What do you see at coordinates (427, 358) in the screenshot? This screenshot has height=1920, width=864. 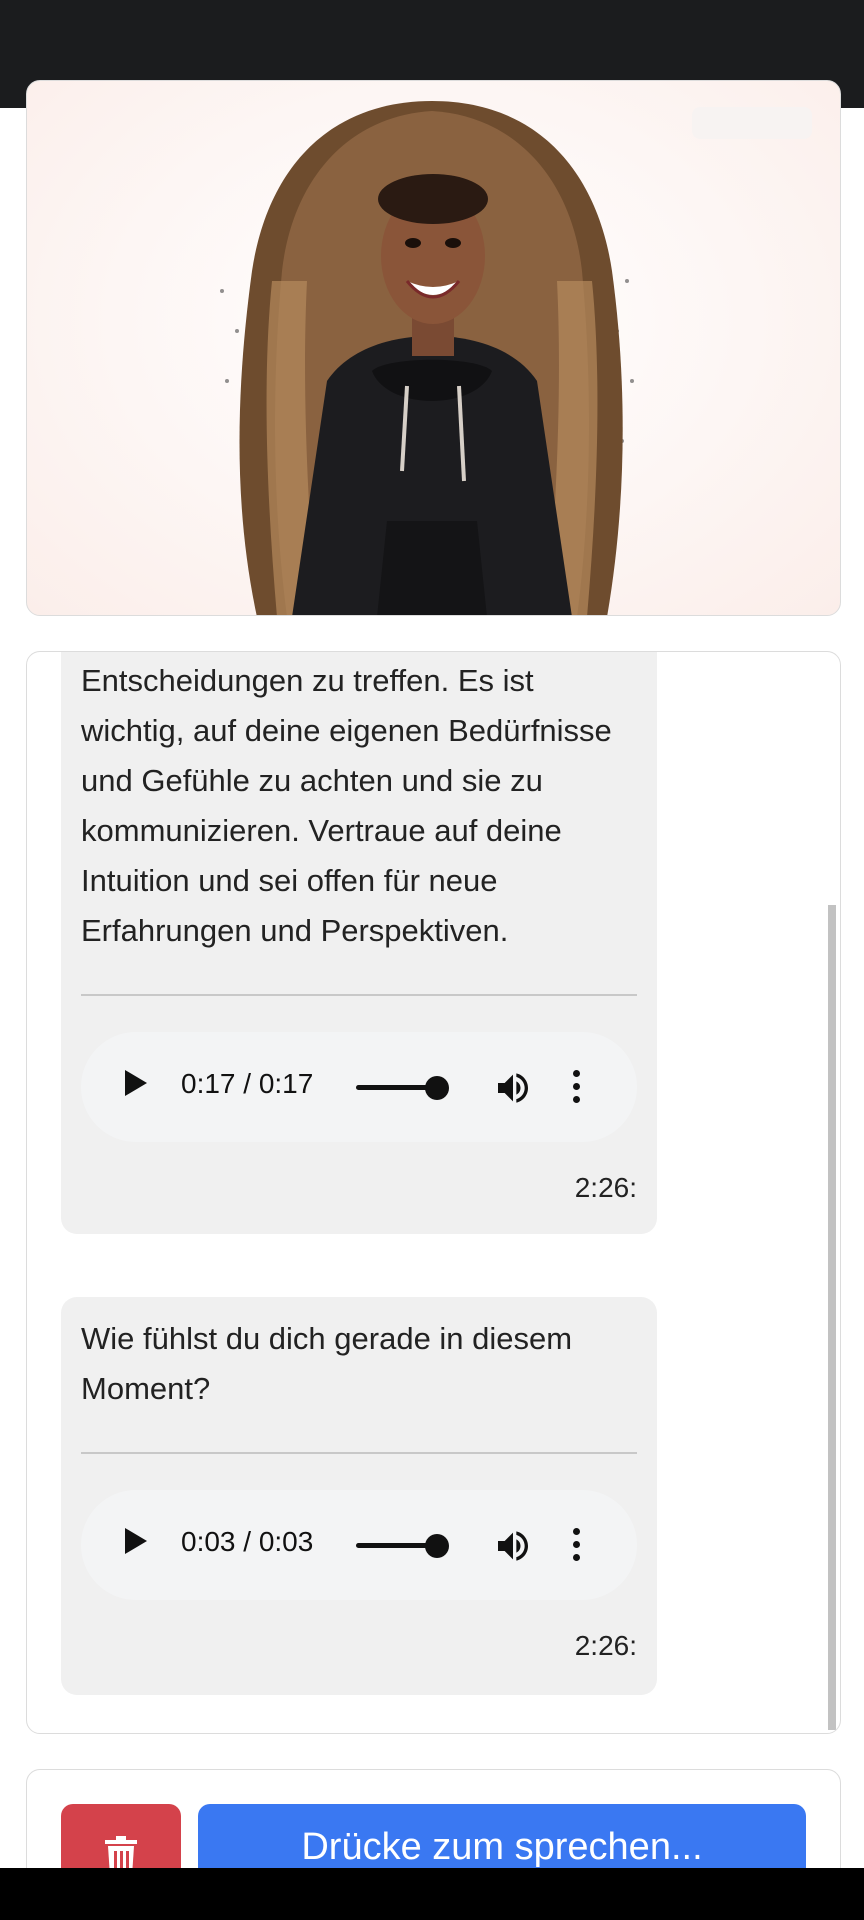 I see `avatar-image` at bounding box center [427, 358].